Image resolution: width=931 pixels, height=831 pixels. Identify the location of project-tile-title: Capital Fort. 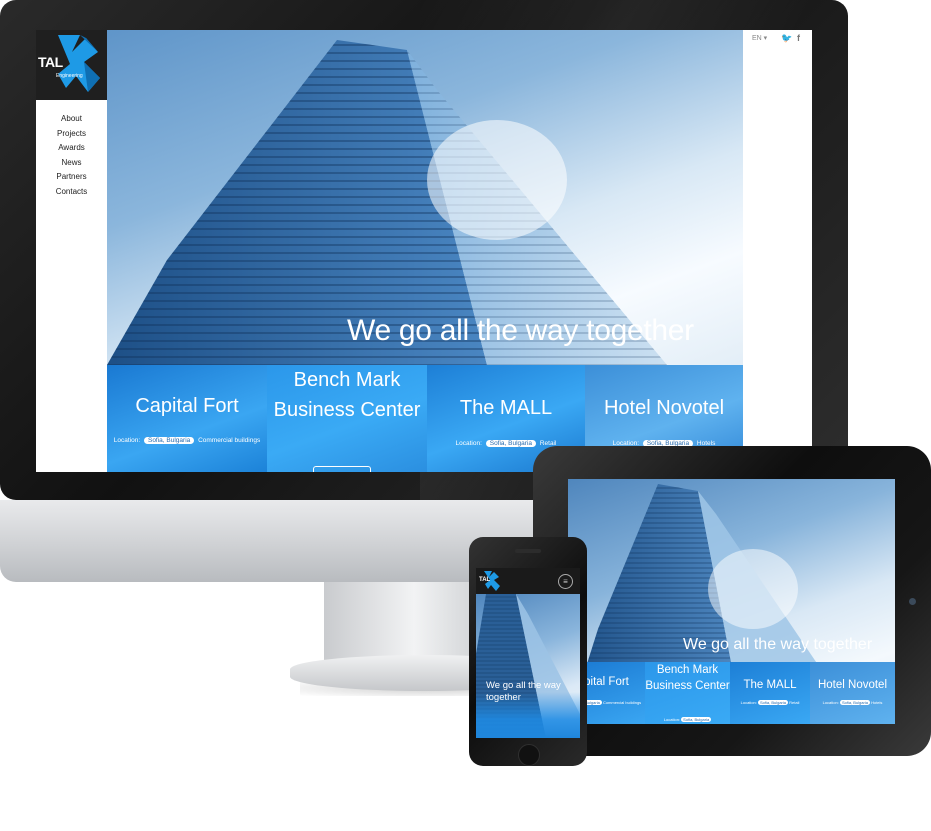
(187, 406).